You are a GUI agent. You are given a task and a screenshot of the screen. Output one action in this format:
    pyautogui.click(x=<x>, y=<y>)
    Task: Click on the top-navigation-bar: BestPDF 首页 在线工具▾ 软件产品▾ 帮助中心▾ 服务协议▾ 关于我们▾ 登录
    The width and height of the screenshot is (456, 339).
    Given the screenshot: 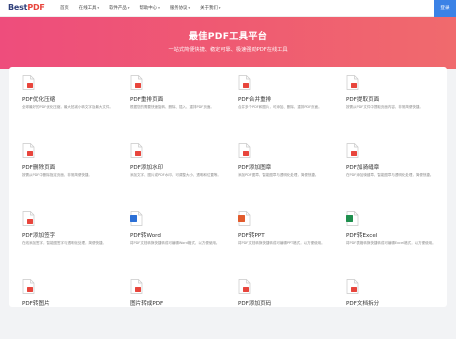 What is the action you would take?
    pyautogui.click(x=228, y=8)
    